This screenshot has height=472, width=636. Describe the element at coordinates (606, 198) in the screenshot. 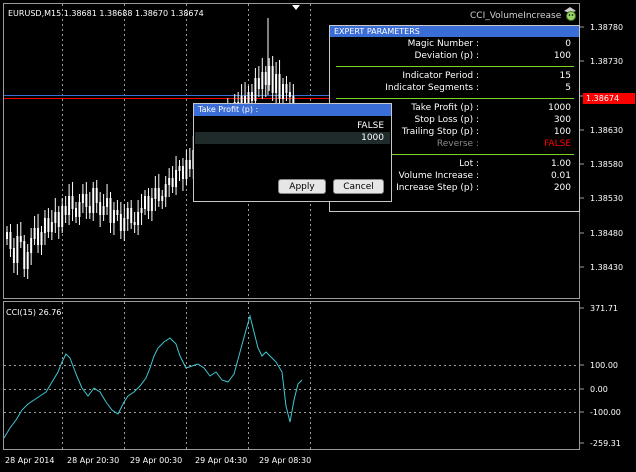

I see `price-label: 1.38530` at that location.